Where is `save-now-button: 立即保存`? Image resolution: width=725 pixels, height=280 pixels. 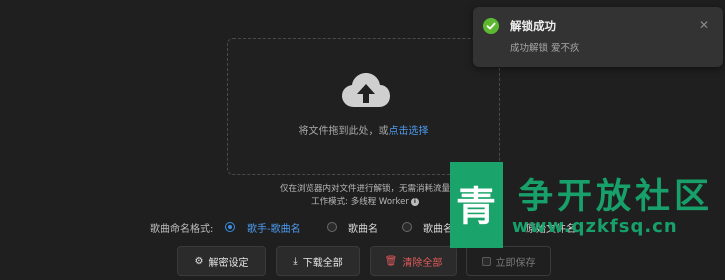 save-now-button: 立即保存 is located at coordinates (508, 261).